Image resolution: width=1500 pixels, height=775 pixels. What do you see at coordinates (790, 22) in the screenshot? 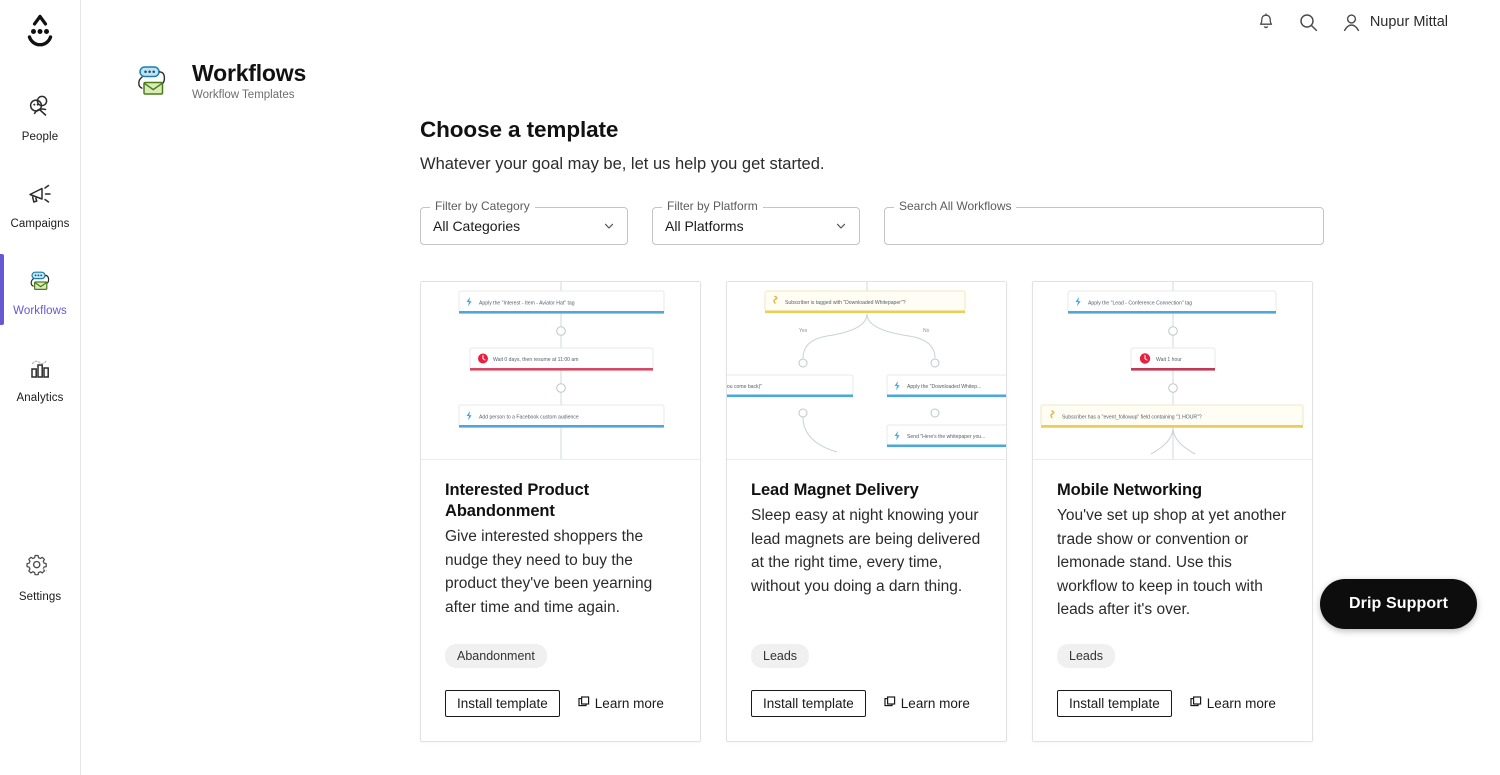
I see `topbar: Nupur Mittal` at bounding box center [790, 22].